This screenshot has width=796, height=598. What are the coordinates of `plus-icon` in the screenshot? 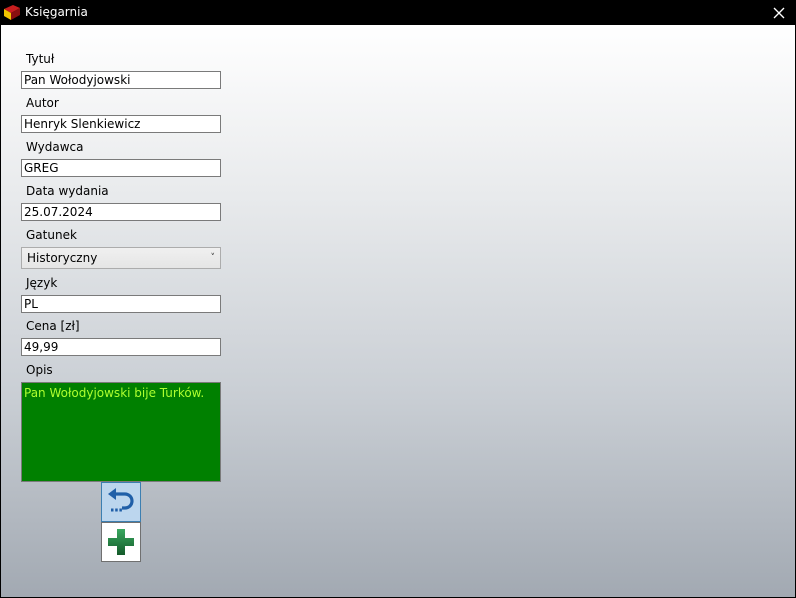 It's located at (121, 542).